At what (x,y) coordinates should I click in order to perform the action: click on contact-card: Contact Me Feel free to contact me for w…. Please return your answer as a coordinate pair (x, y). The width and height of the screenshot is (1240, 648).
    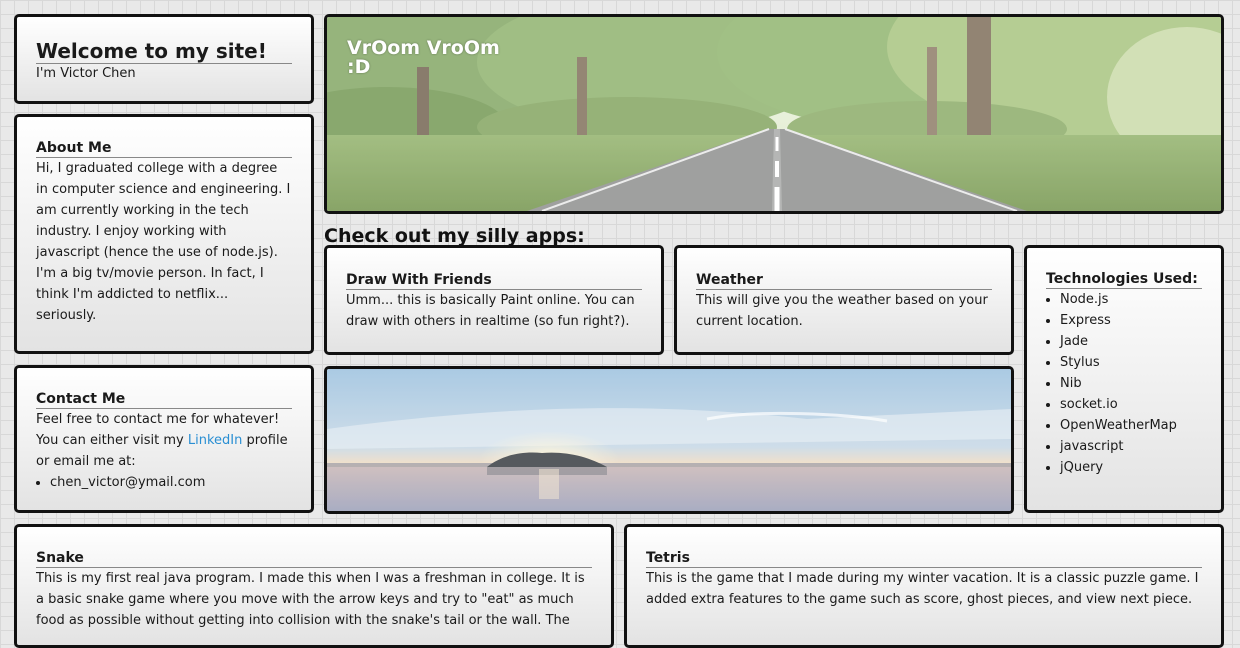
    Looking at the image, I should click on (164, 439).